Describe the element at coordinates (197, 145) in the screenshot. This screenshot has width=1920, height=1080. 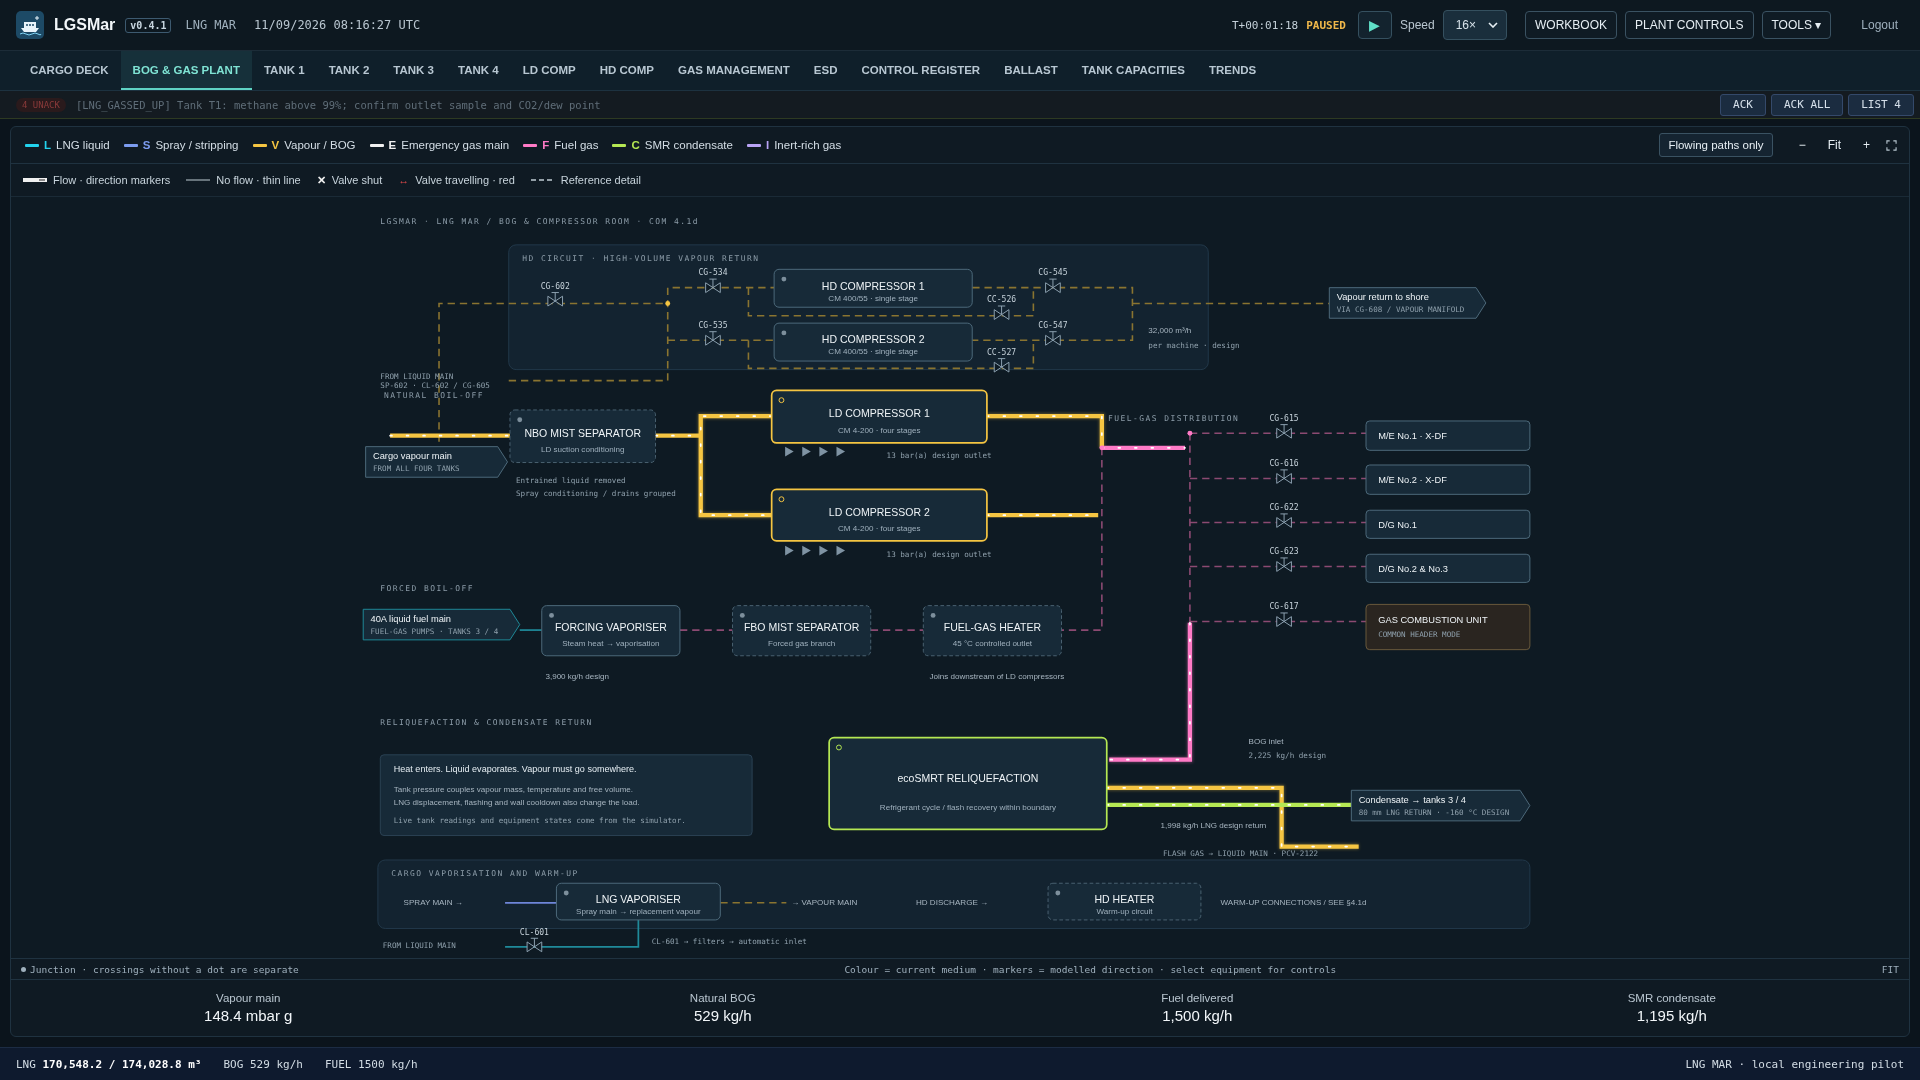
I see `legend-label: Spray / stripping` at that location.